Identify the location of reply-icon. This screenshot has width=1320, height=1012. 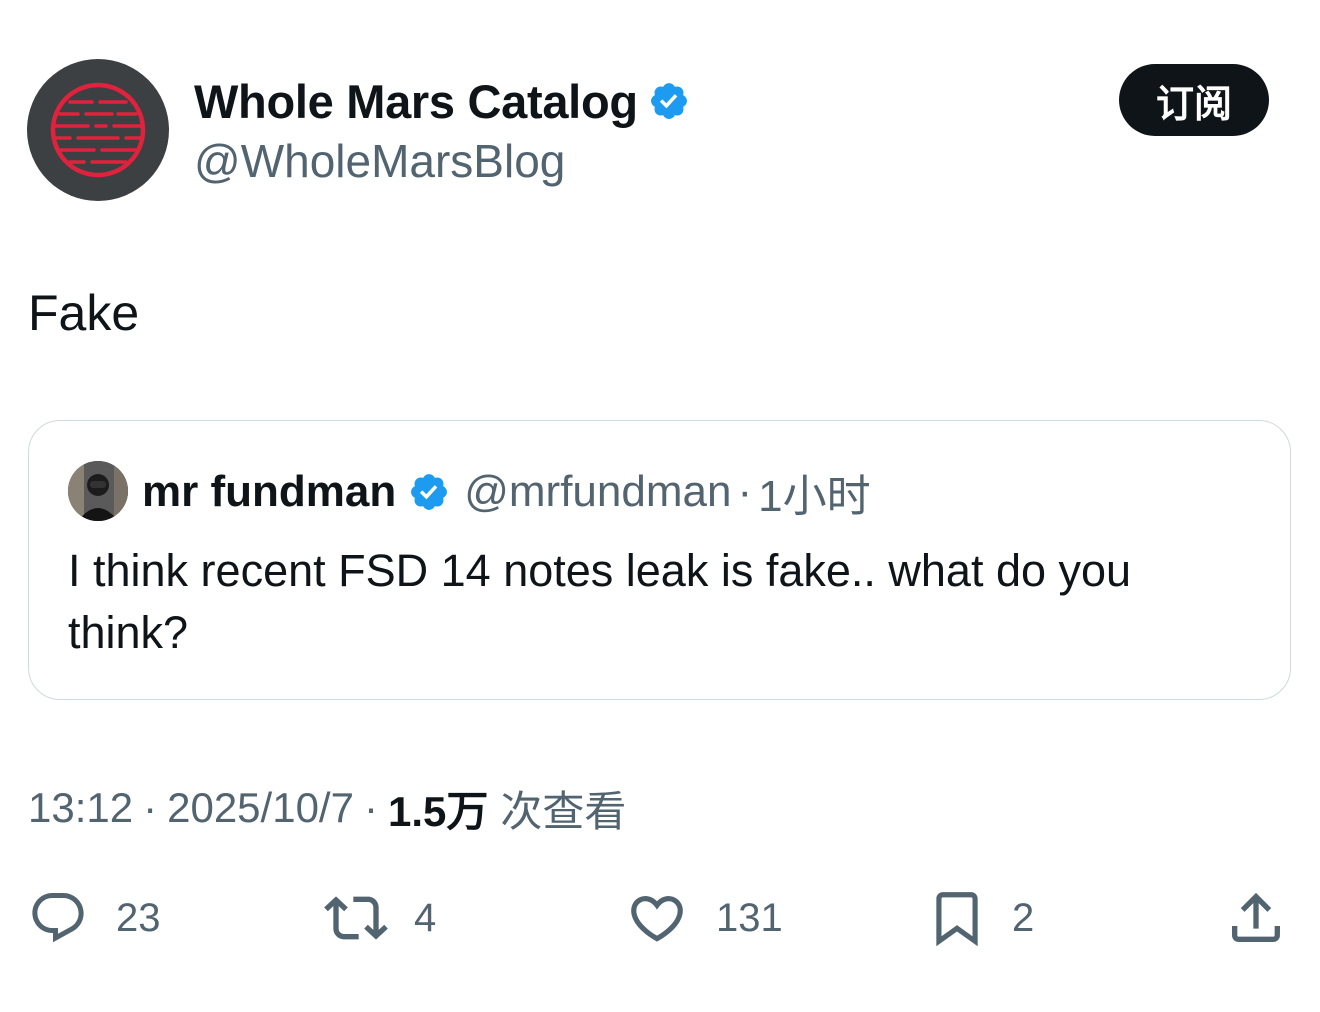
(58, 918).